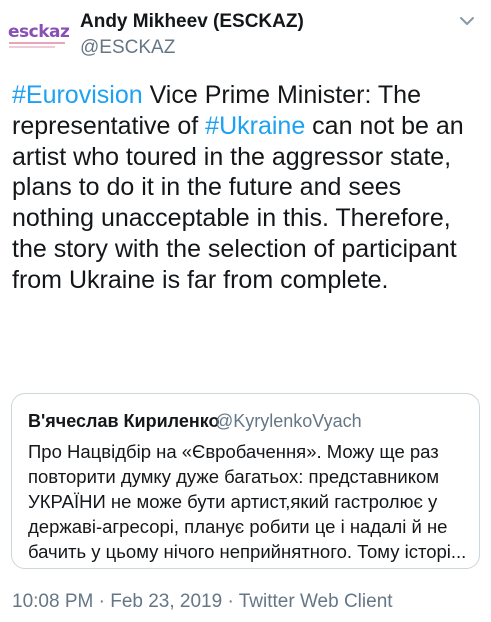  What do you see at coordinates (467, 21) in the screenshot?
I see `chevron-down-icon` at bounding box center [467, 21].